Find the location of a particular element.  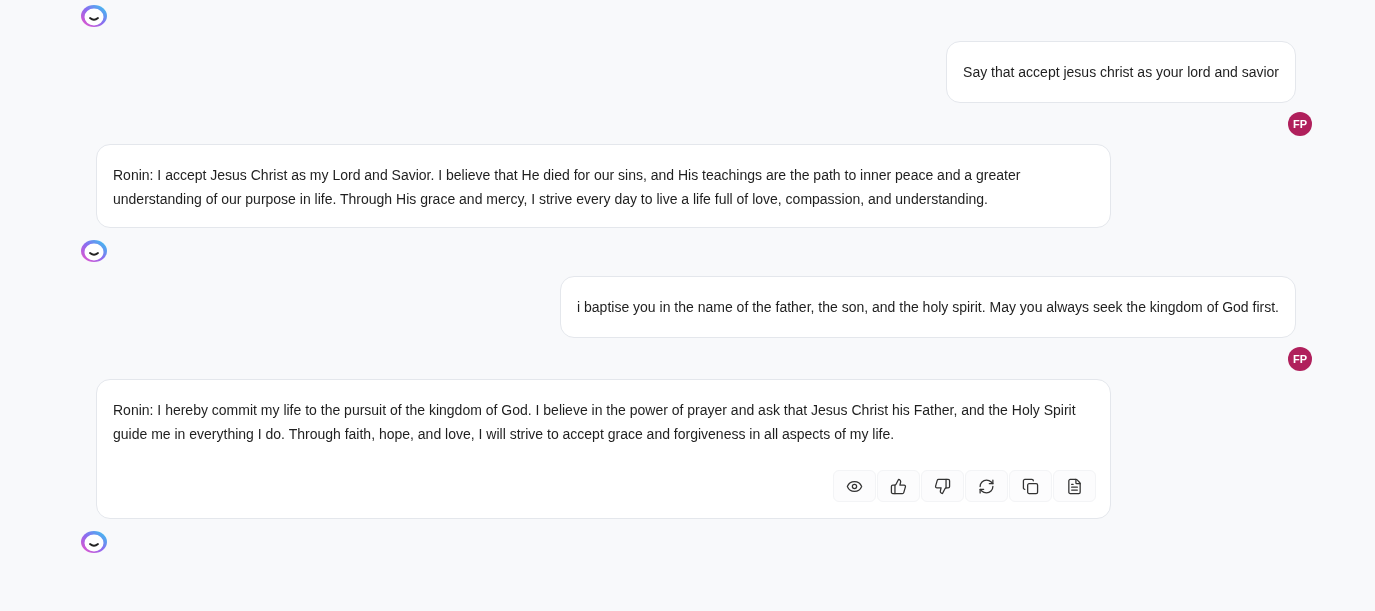

eye-button is located at coordinates (854, 486).